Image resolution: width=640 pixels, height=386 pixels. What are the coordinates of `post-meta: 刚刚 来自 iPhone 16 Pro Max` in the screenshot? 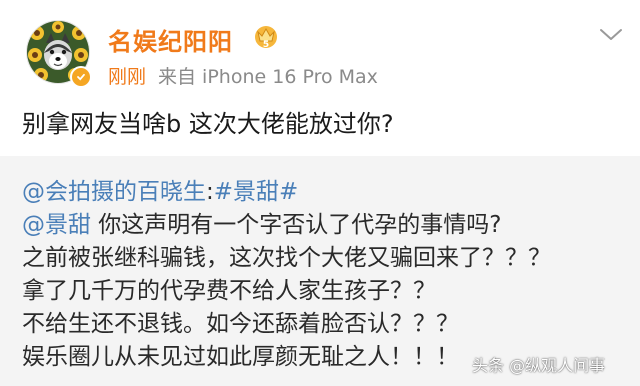 It's located at (243, 75).